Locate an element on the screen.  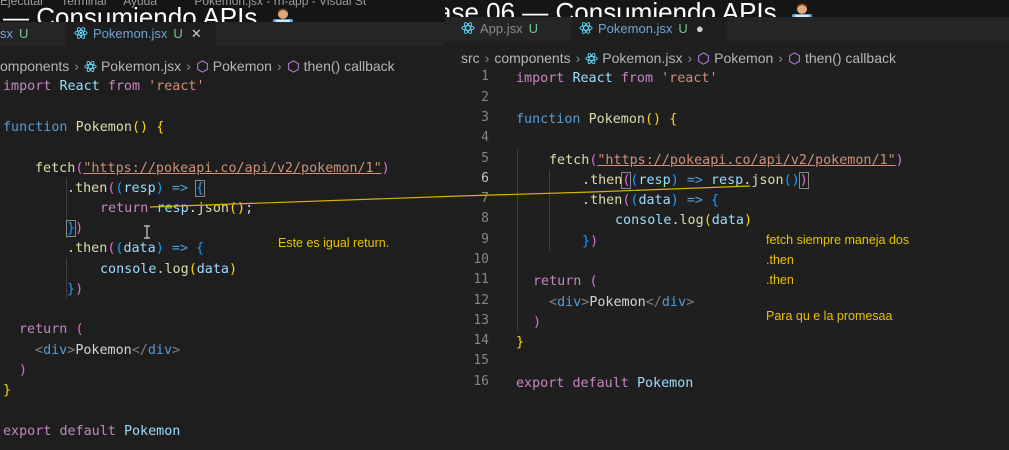
line-number: 7 is located at coordinates (485, 198).